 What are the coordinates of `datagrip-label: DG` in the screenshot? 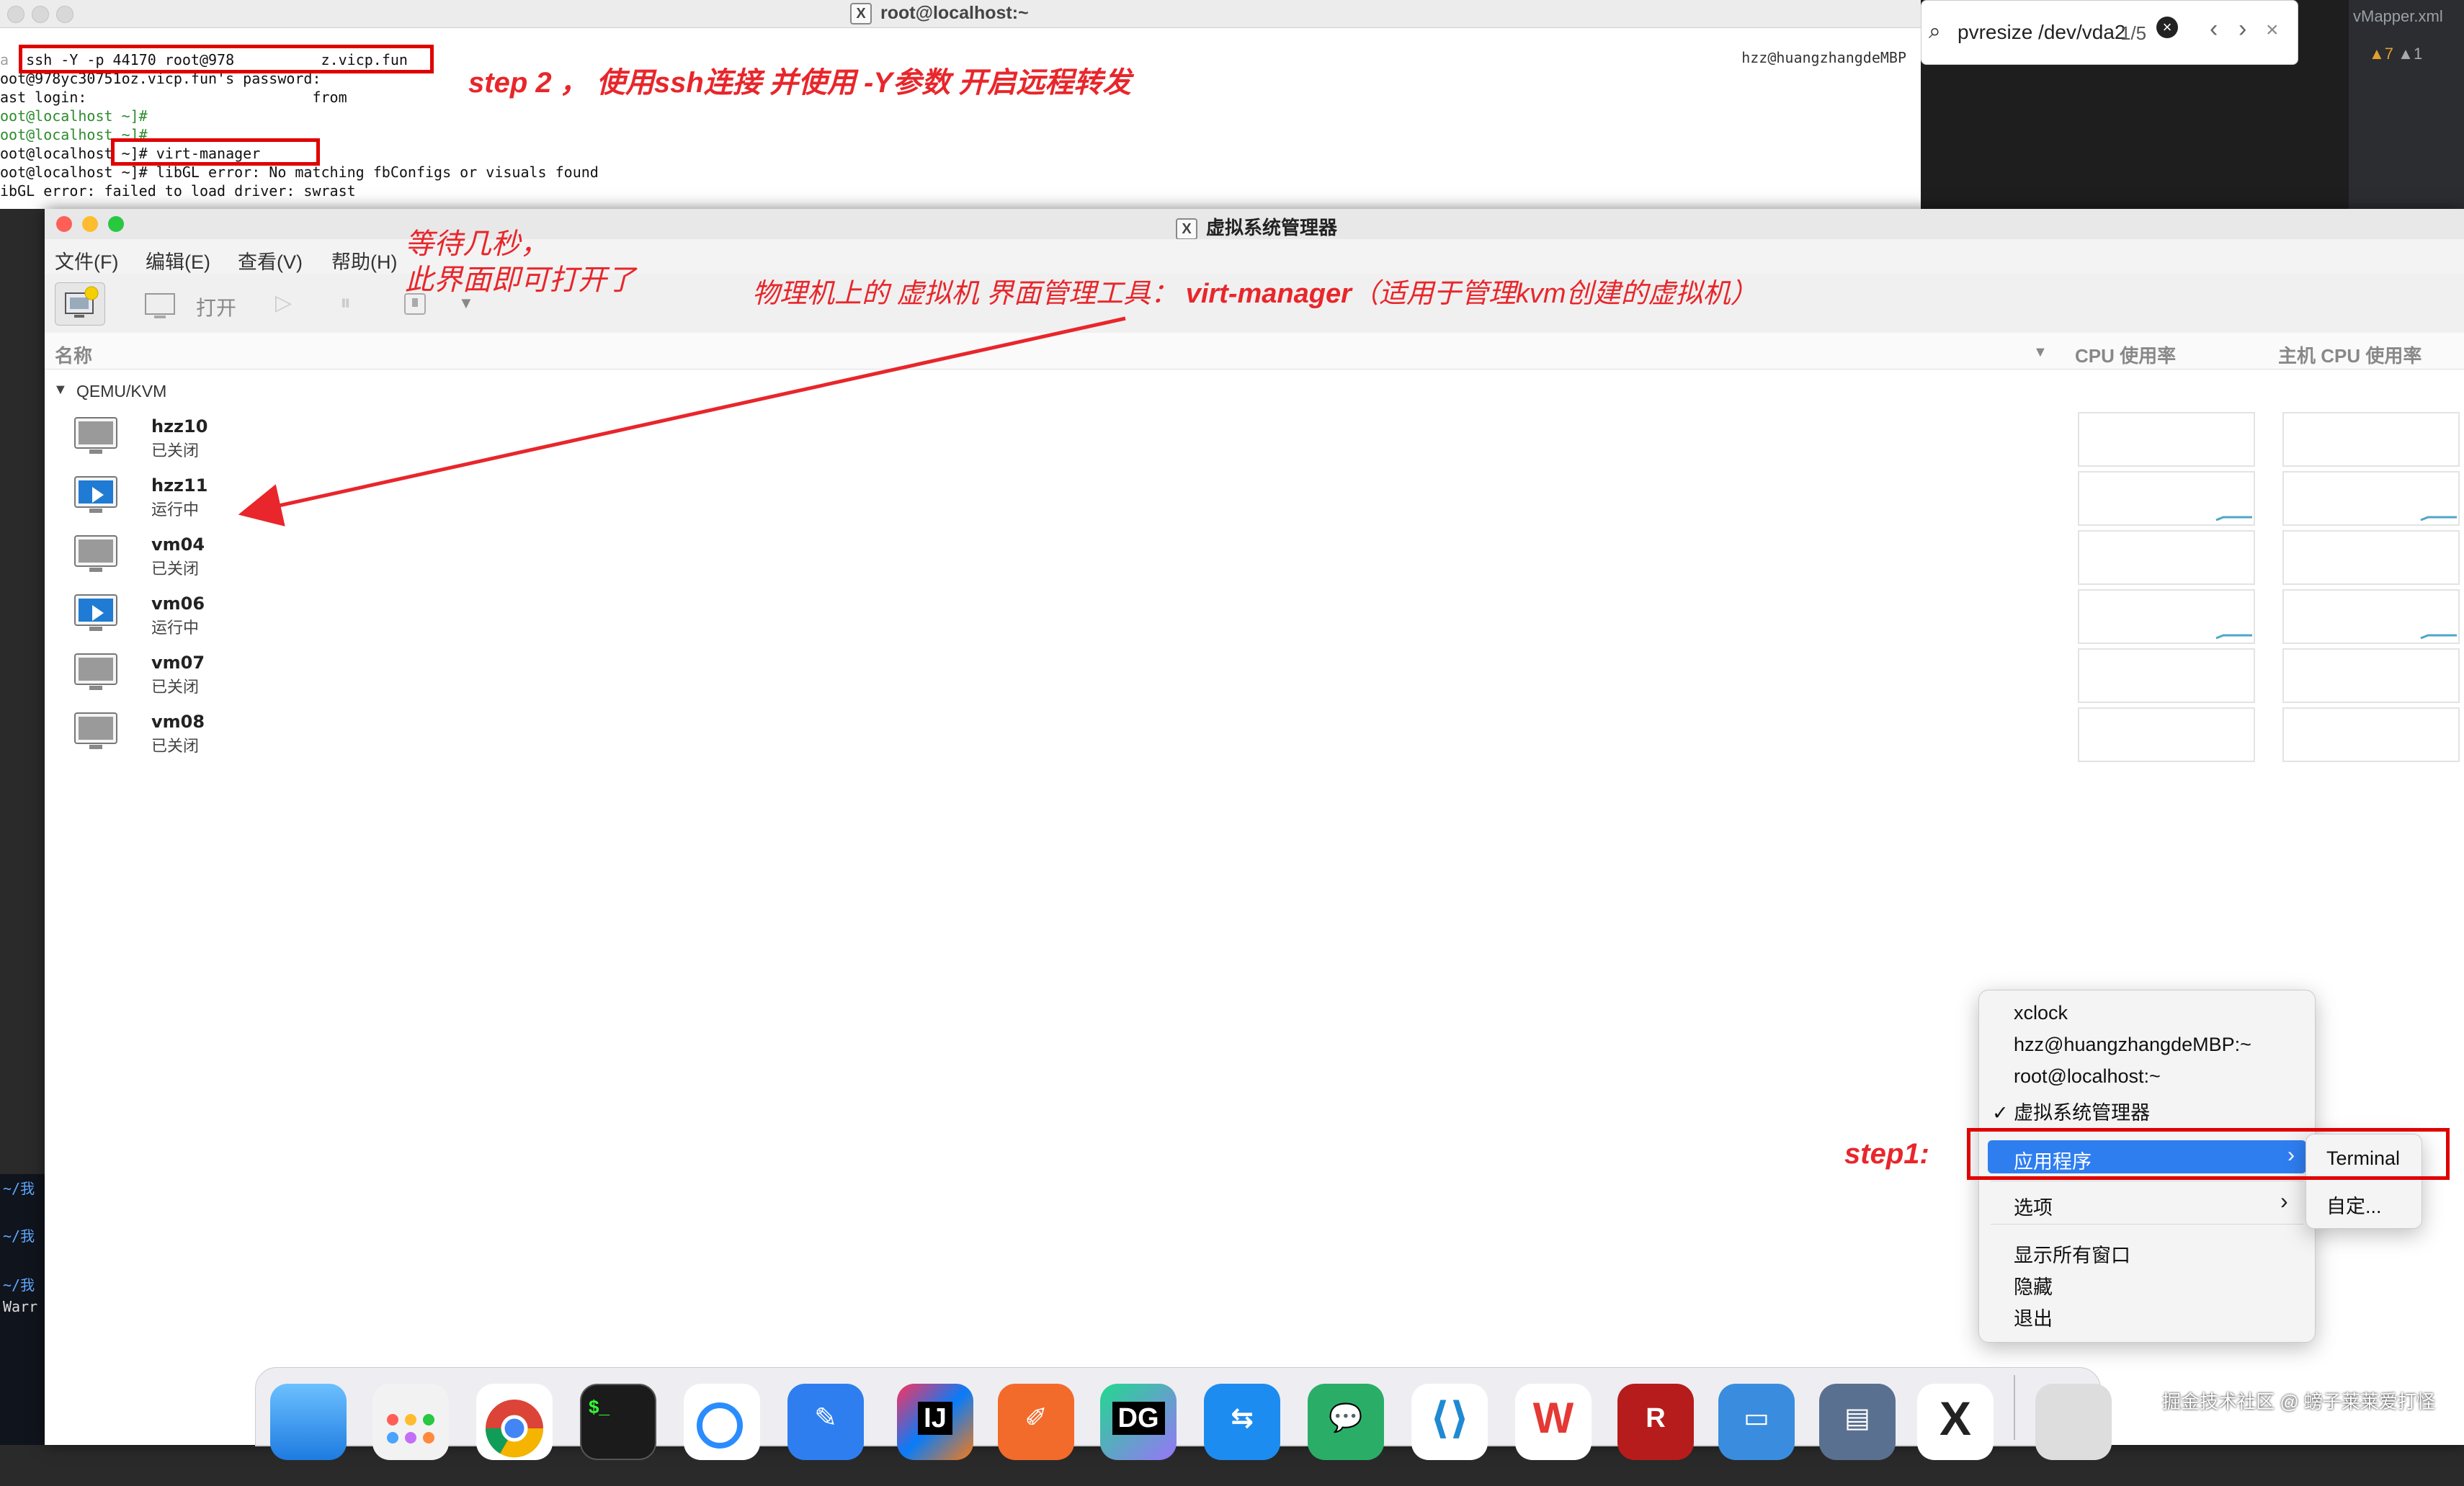 It's located at (1138, 1418).